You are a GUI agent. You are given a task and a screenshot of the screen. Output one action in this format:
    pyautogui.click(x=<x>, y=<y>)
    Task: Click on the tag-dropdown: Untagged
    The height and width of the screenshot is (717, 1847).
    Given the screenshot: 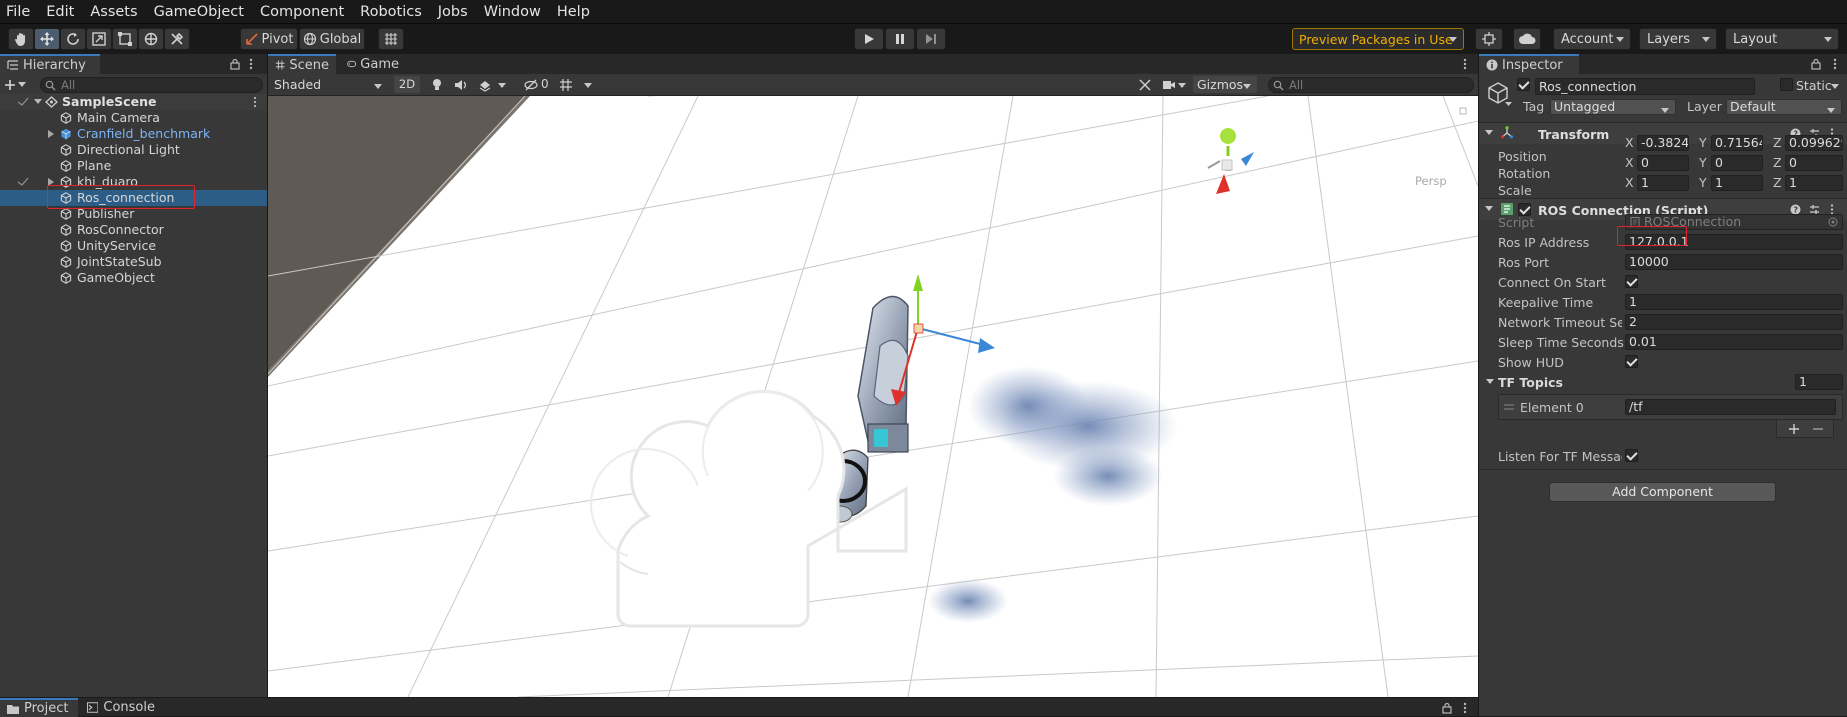 What is the action you would take?
    pyautogui.click(x=1613, y=107)
    